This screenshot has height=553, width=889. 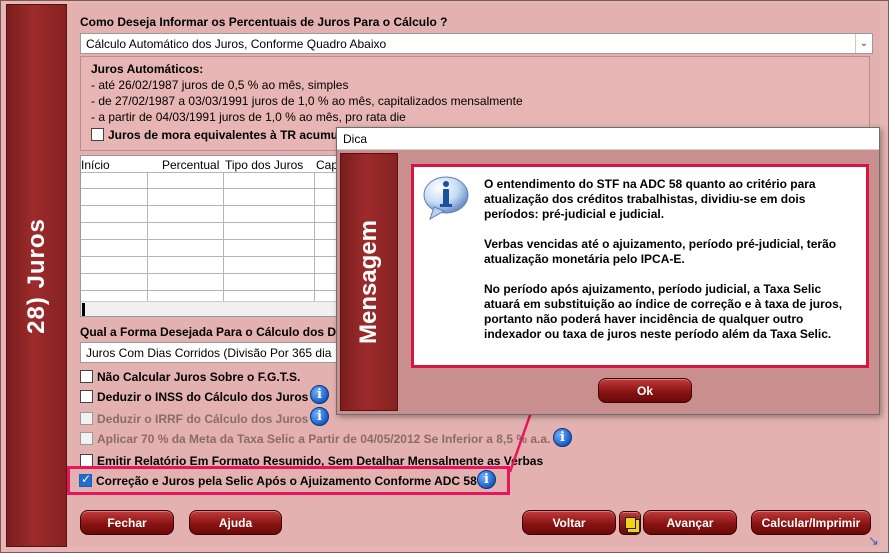 I want to click on ok-button: Ok, so click(x=645, y=390).